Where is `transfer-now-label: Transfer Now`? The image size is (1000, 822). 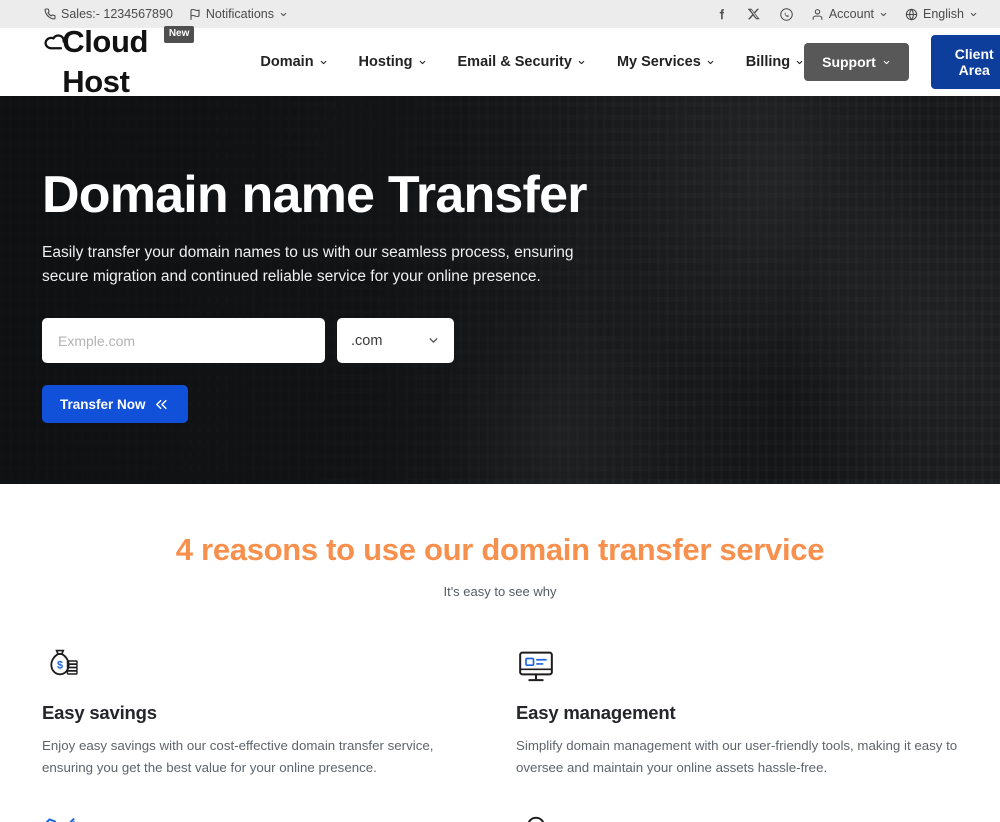 transfer-now-label: Transfer Now is located at coordinates (103, 404).